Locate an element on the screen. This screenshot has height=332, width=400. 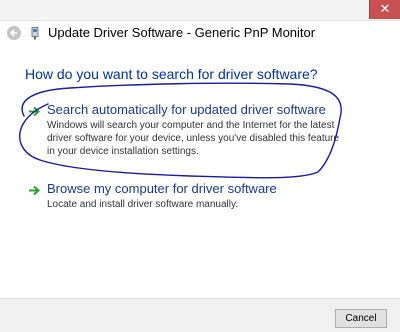
back-arrow-icon is located at coordinates (13, 33).